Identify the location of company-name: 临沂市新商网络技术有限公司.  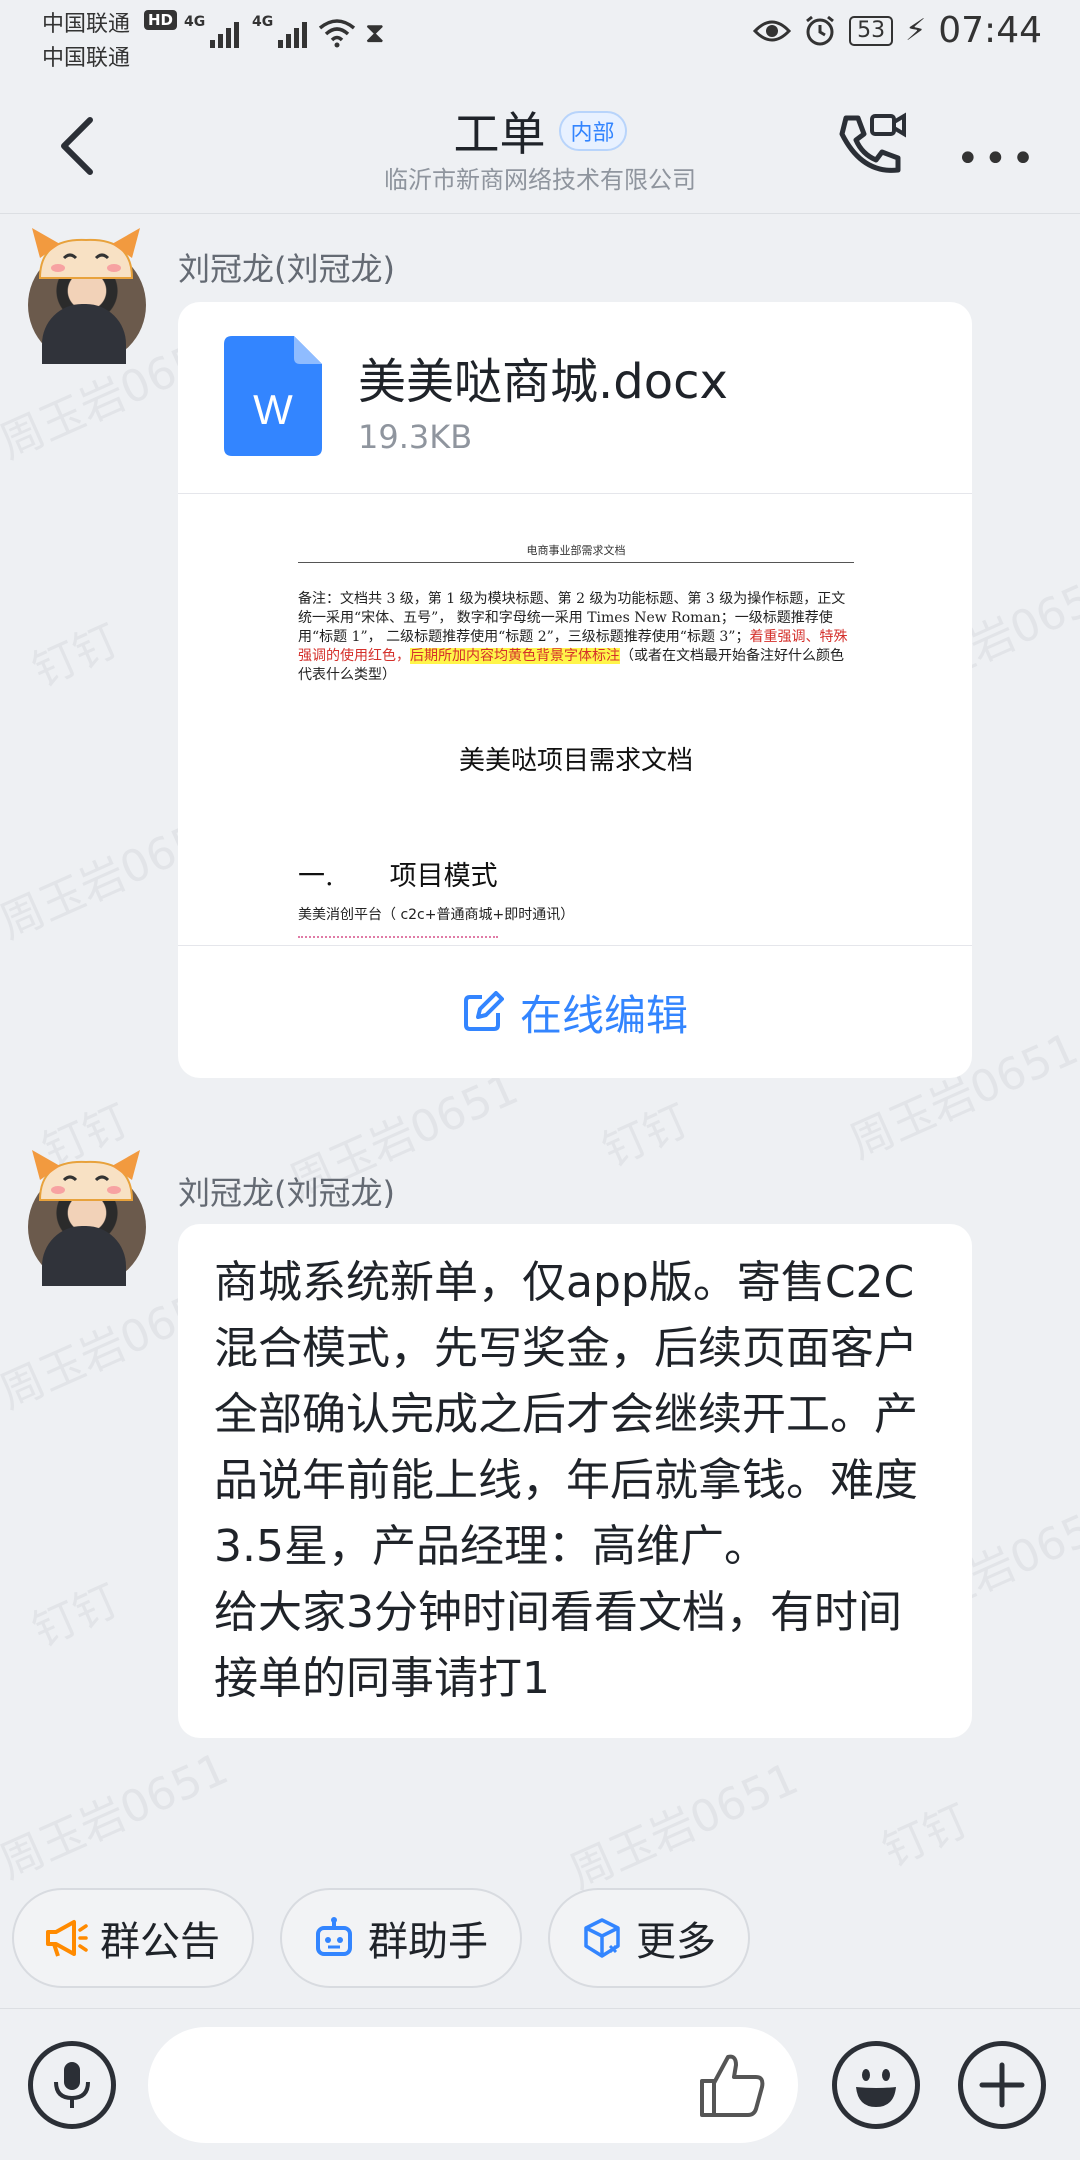
(540, 180).